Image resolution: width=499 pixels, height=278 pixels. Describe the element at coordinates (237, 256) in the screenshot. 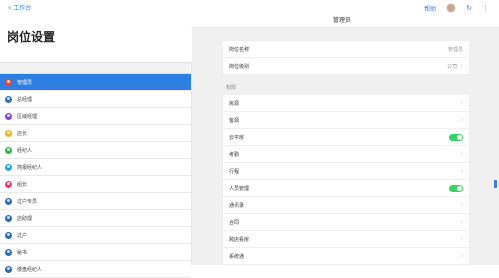

I see `row-label: 系统通` at that location.